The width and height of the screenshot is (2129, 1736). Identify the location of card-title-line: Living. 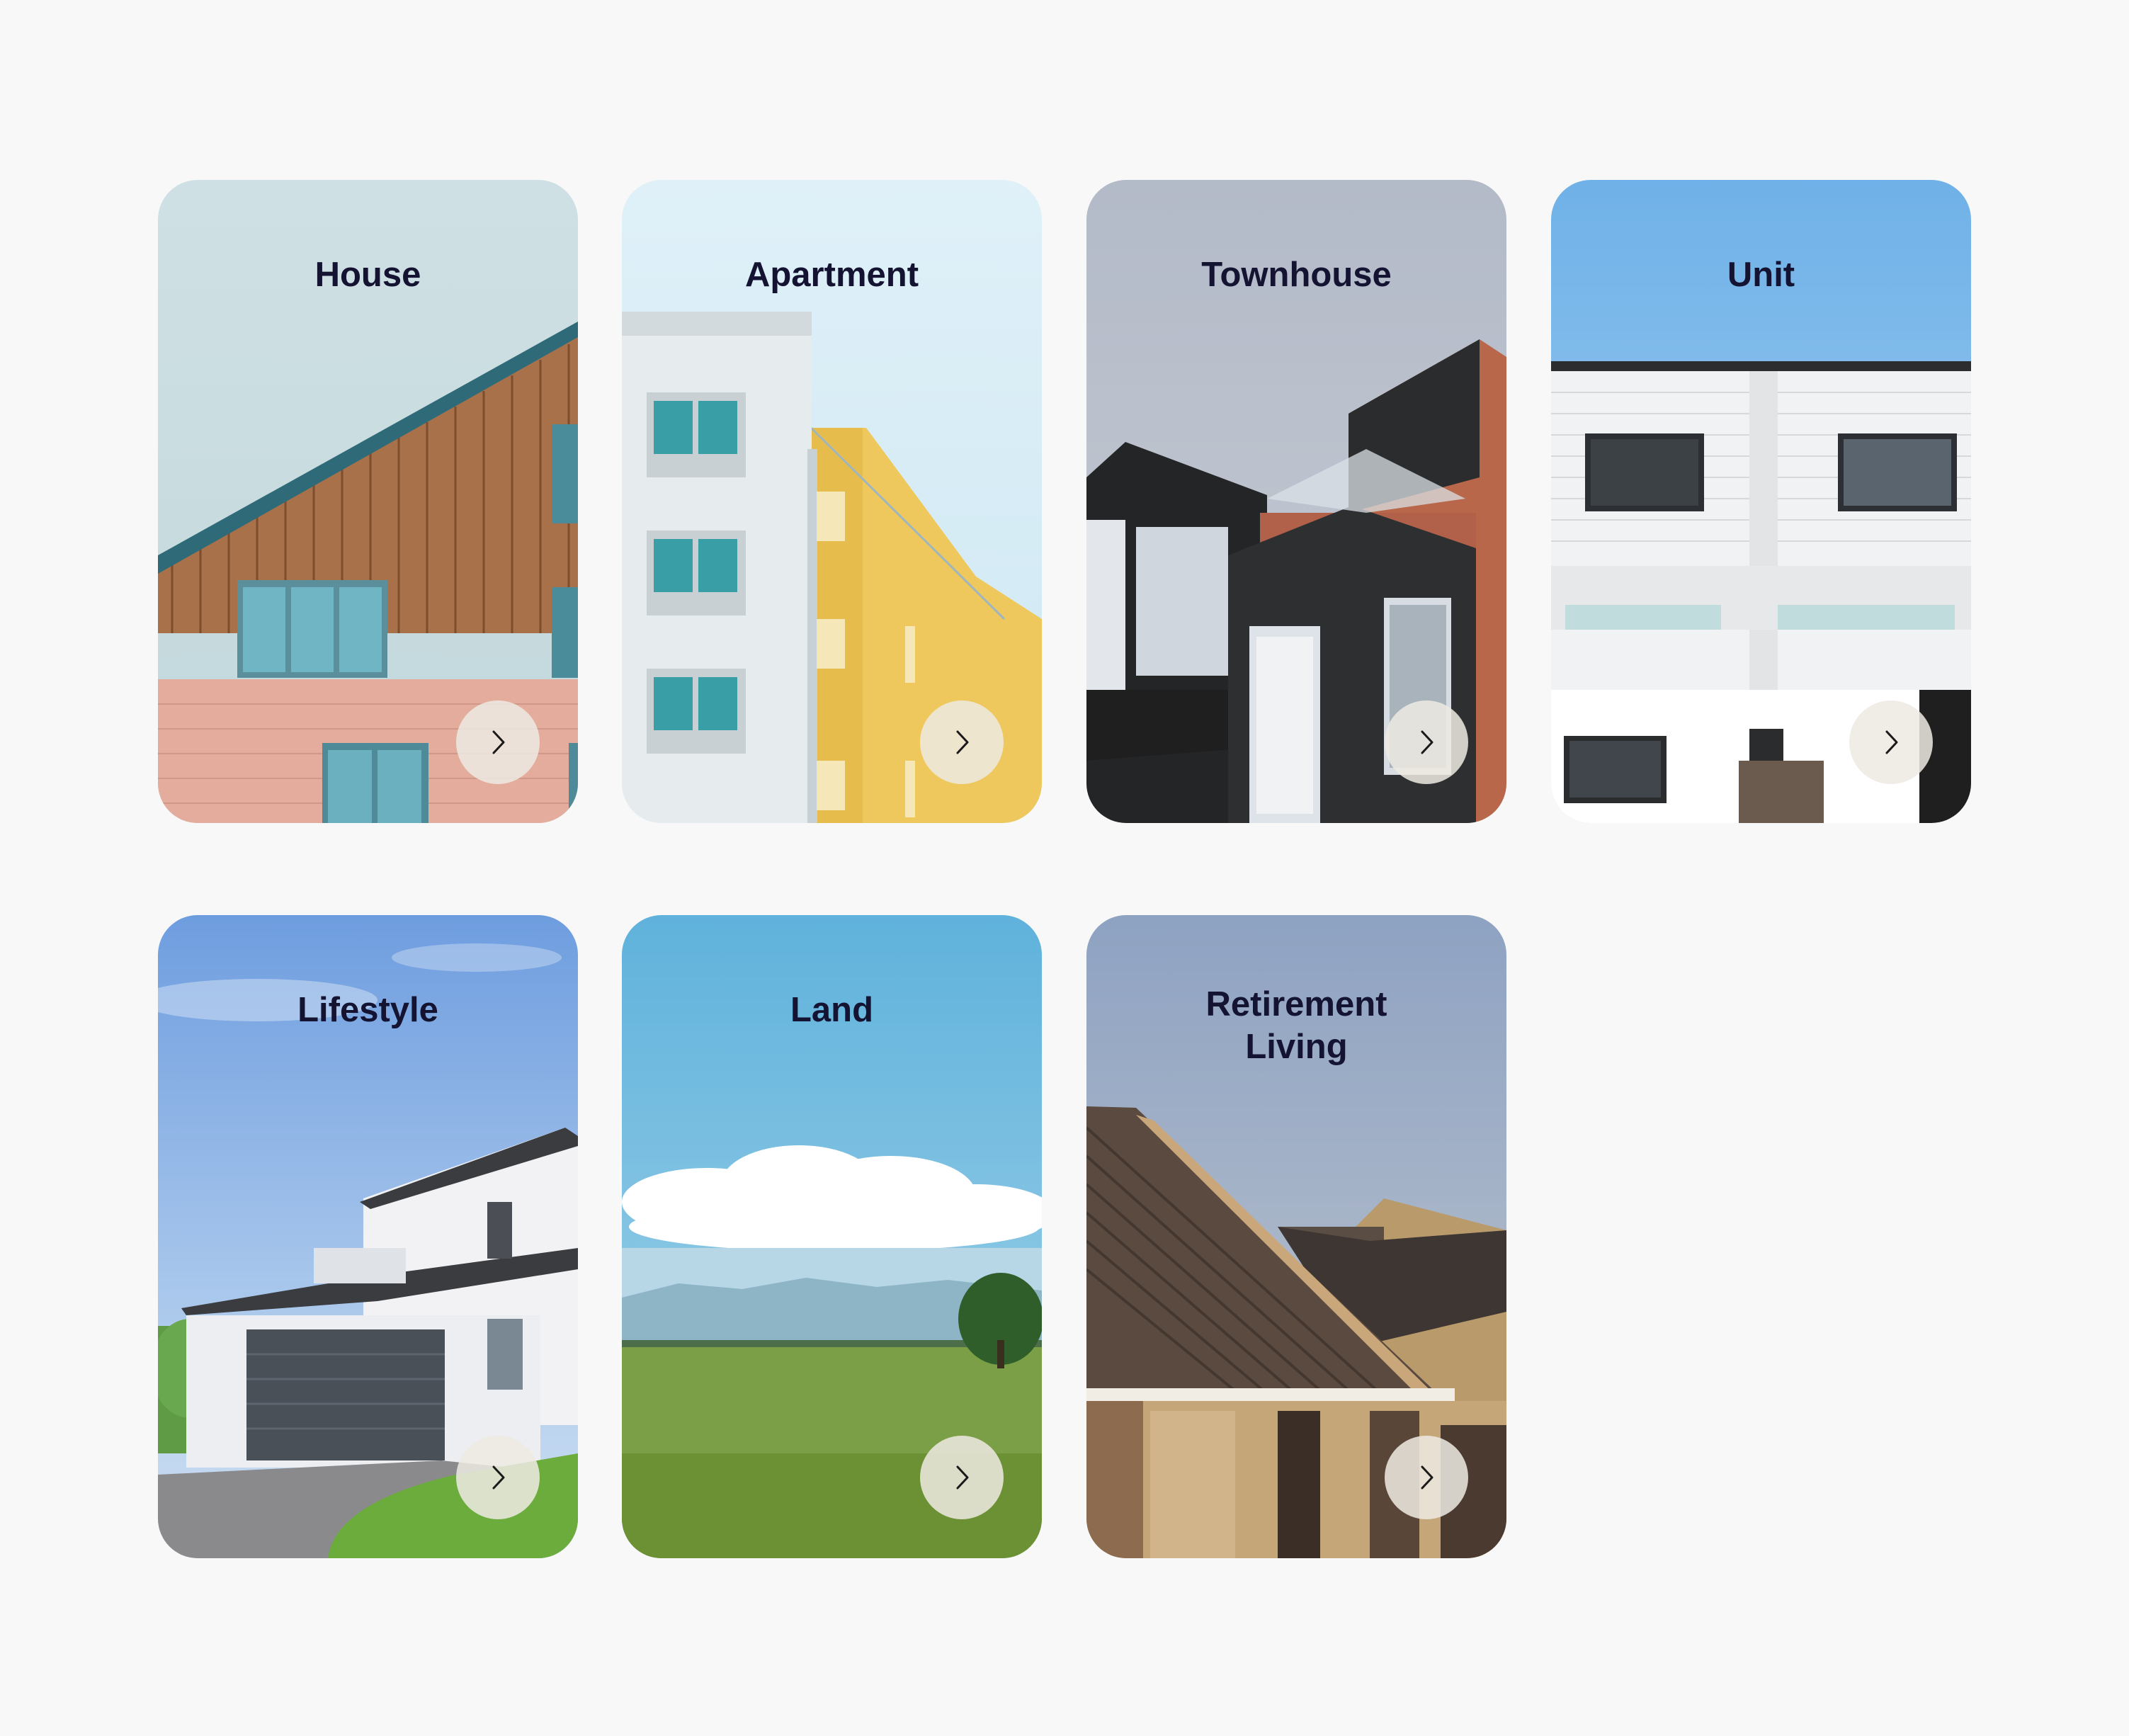
(1296, 1047).